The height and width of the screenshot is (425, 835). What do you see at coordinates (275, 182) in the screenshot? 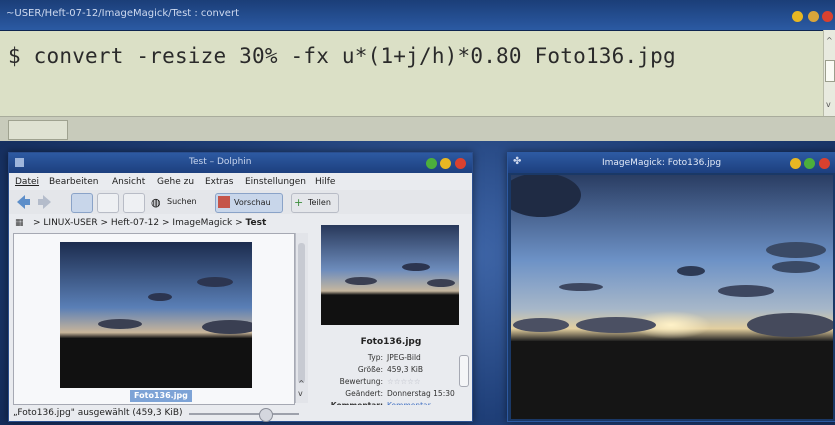
I see `menu-einstellungen: Einstellungen` at bounding box center [275, 182].